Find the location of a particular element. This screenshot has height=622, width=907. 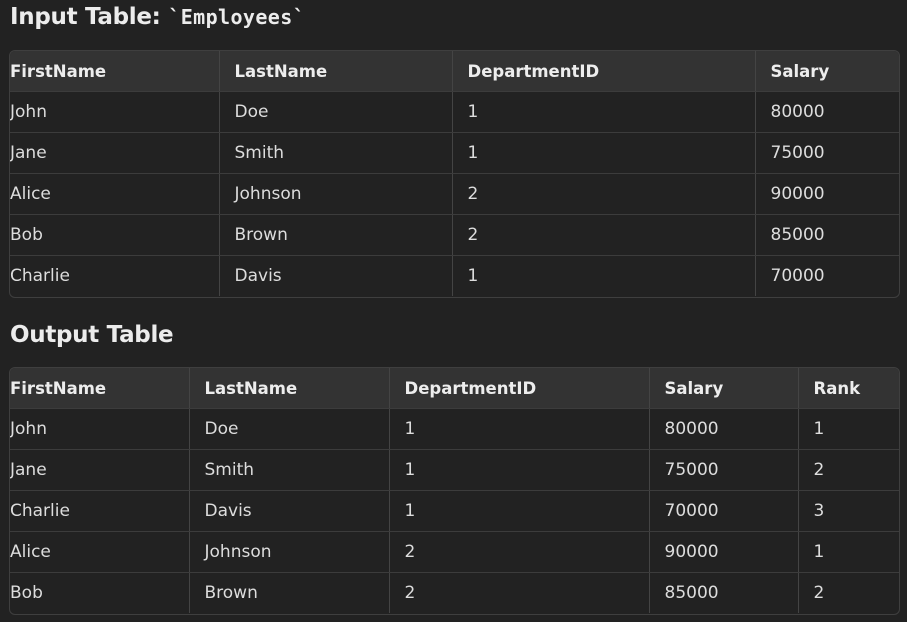

input-table-heading: Input Table: `Employees` is located at coordinates (157, 17).